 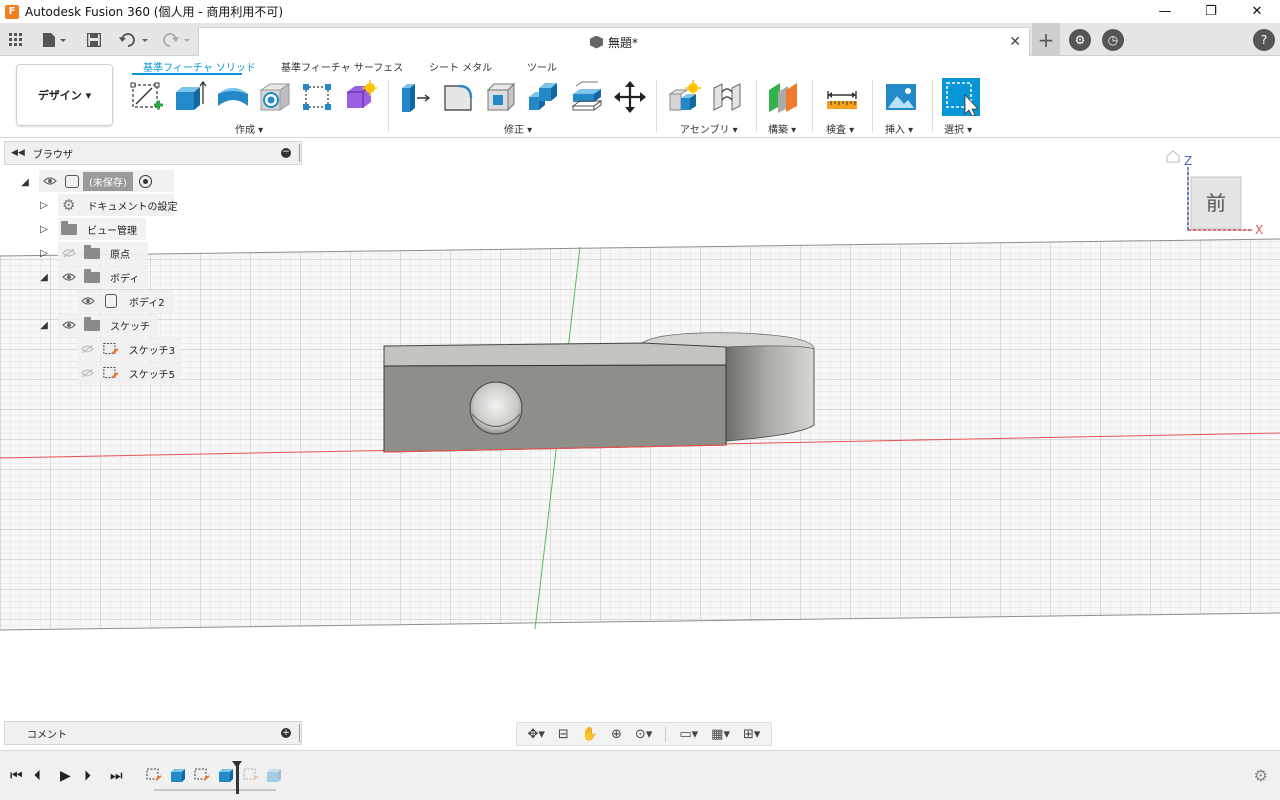 What do you see at coordinates (275, 97) in the screenshot?
I see `hole-icon` at bounding box center [275, 97].